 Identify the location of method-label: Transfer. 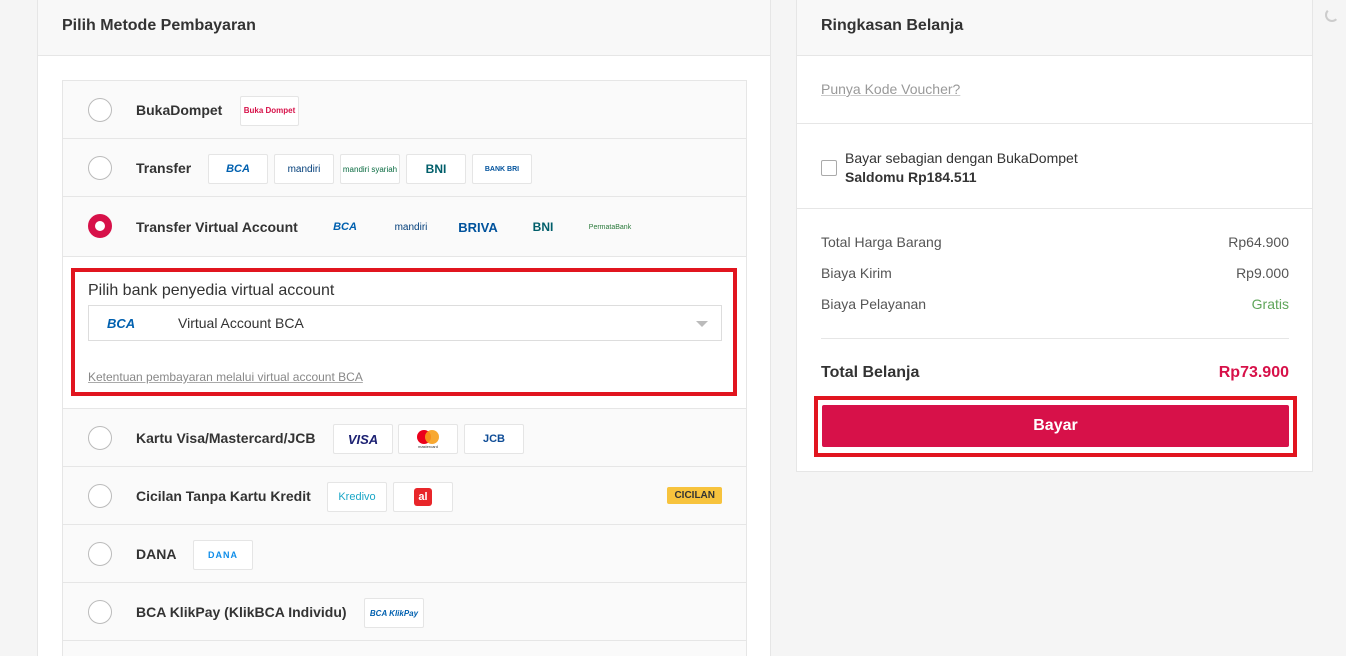
(164, 167).